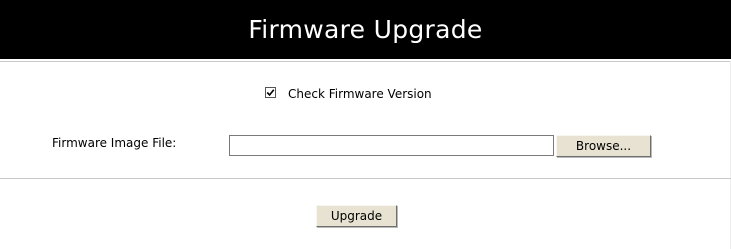  Describe the element at coordinates (360, 94) in the screenshot. I see `check-firmware-version-label: Check Firmware Version` at that location.